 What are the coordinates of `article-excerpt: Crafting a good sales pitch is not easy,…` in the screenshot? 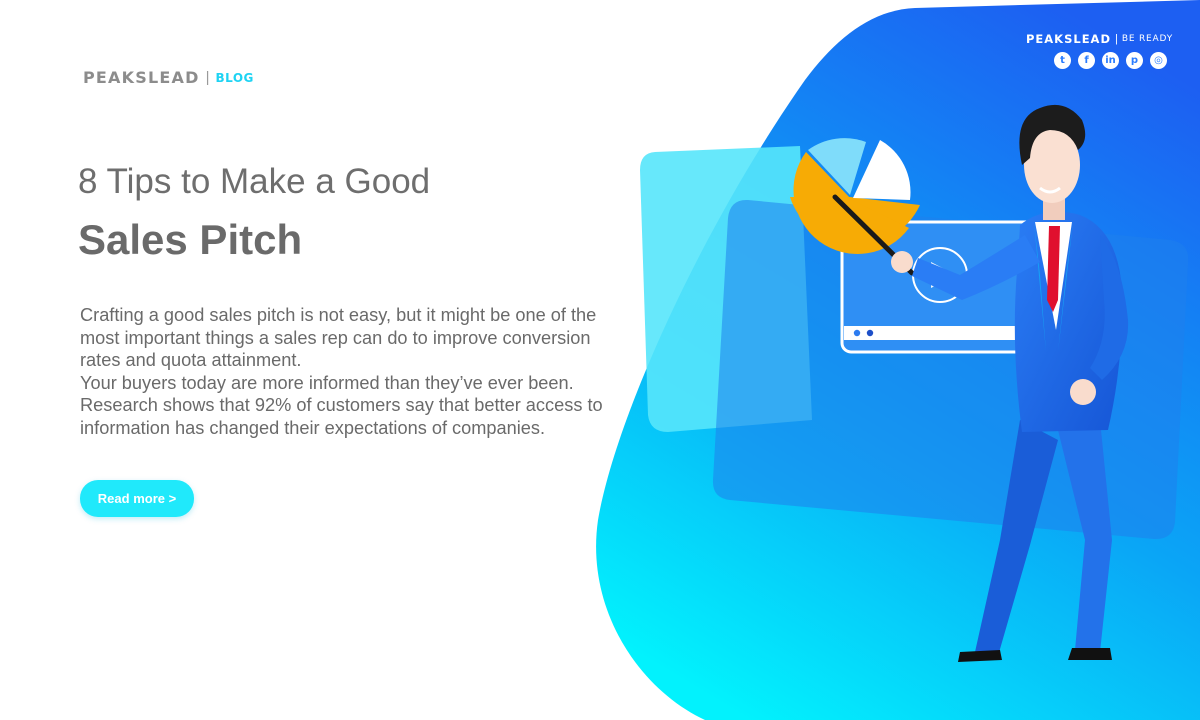 It's located at (342, 372).